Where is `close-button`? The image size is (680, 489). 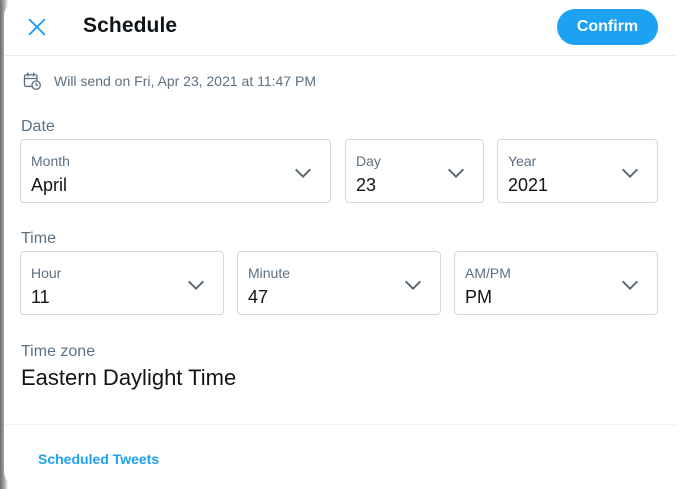
close-button is located at coordinates (37, 27).